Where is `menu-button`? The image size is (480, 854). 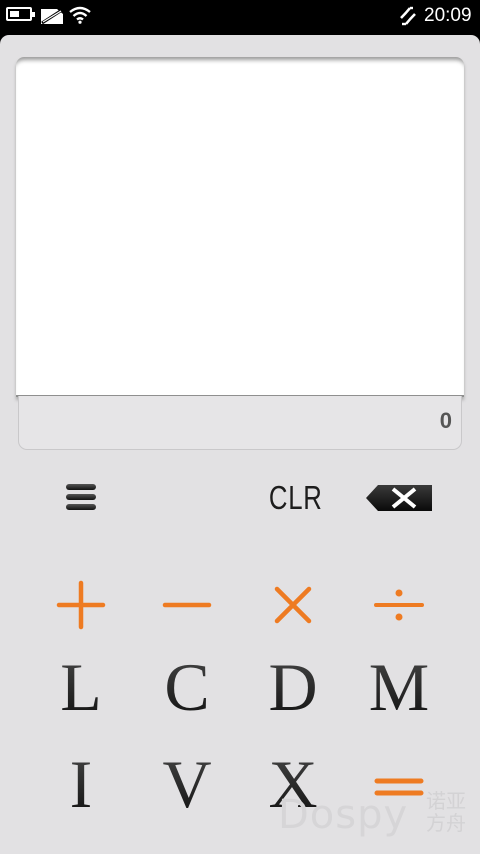
menu-button is located at coordinates (81, 498).